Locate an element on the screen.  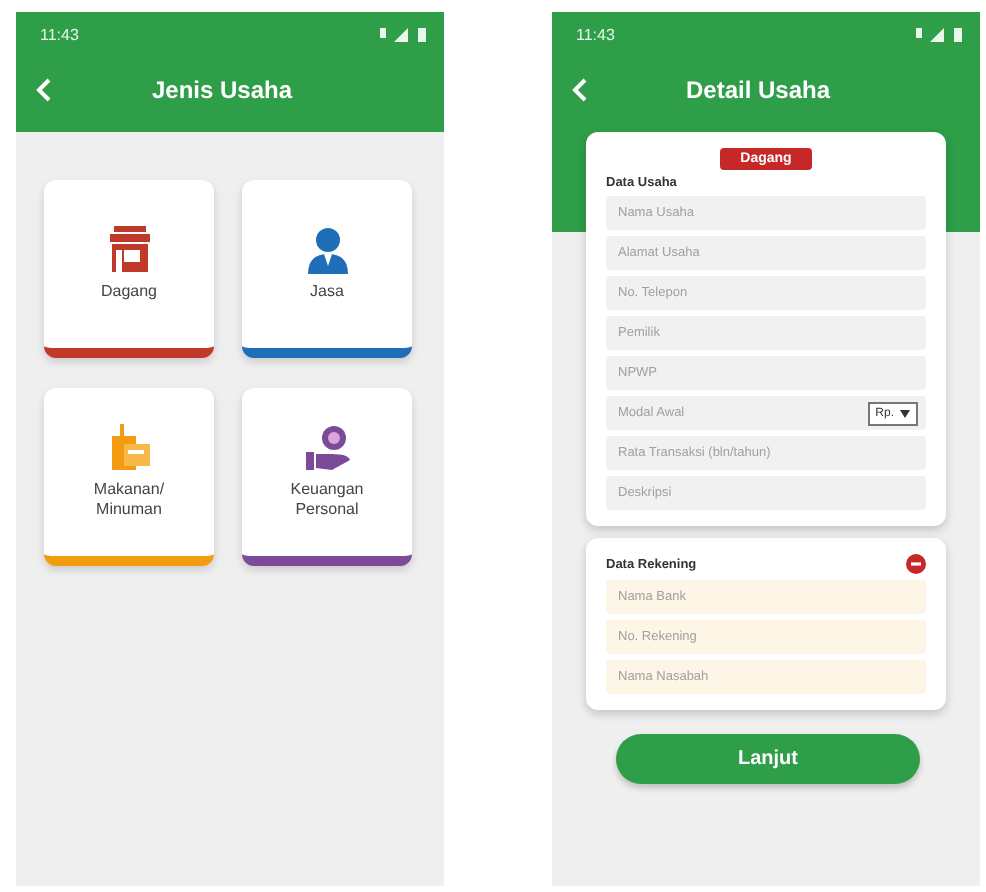
screen-title: Detail Usaha is located at coordinates (758, 90).